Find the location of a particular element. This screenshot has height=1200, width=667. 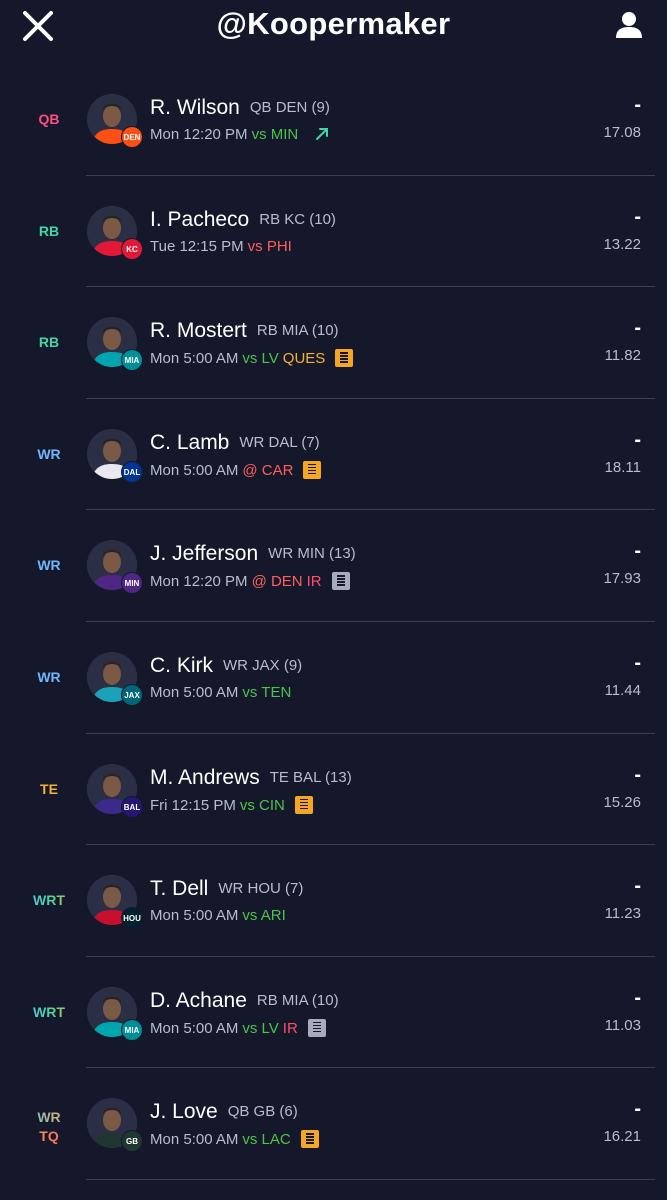

team-logo-icon: GB is located at coordinates (132, 1141).